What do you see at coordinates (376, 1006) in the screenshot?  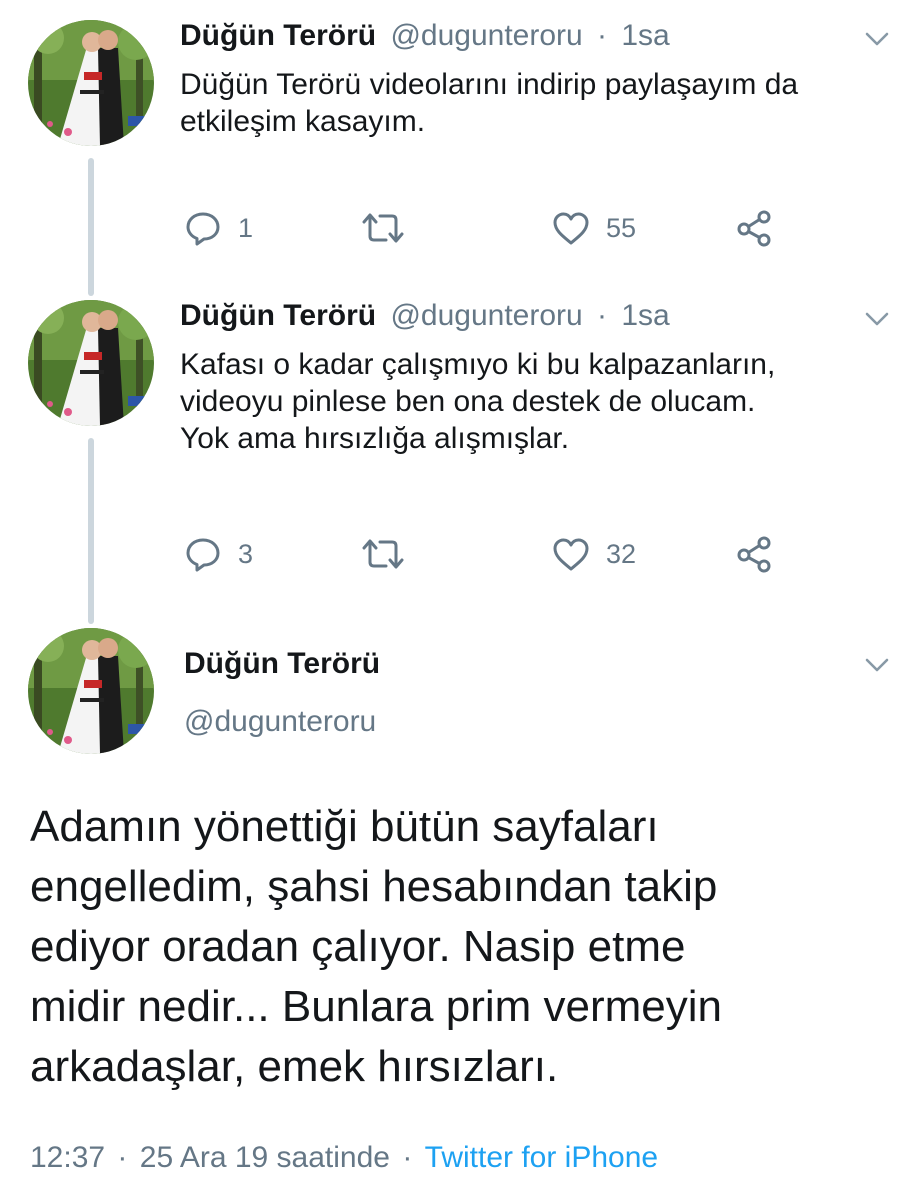 I see `tweet-text-line: midir nedir... Bunlara prim vermeyin` at bounding box center [376, 1006].